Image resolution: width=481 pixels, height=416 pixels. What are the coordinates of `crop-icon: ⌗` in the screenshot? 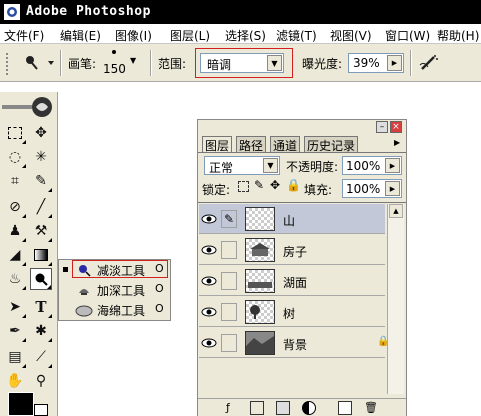 It's located at (15, 181).